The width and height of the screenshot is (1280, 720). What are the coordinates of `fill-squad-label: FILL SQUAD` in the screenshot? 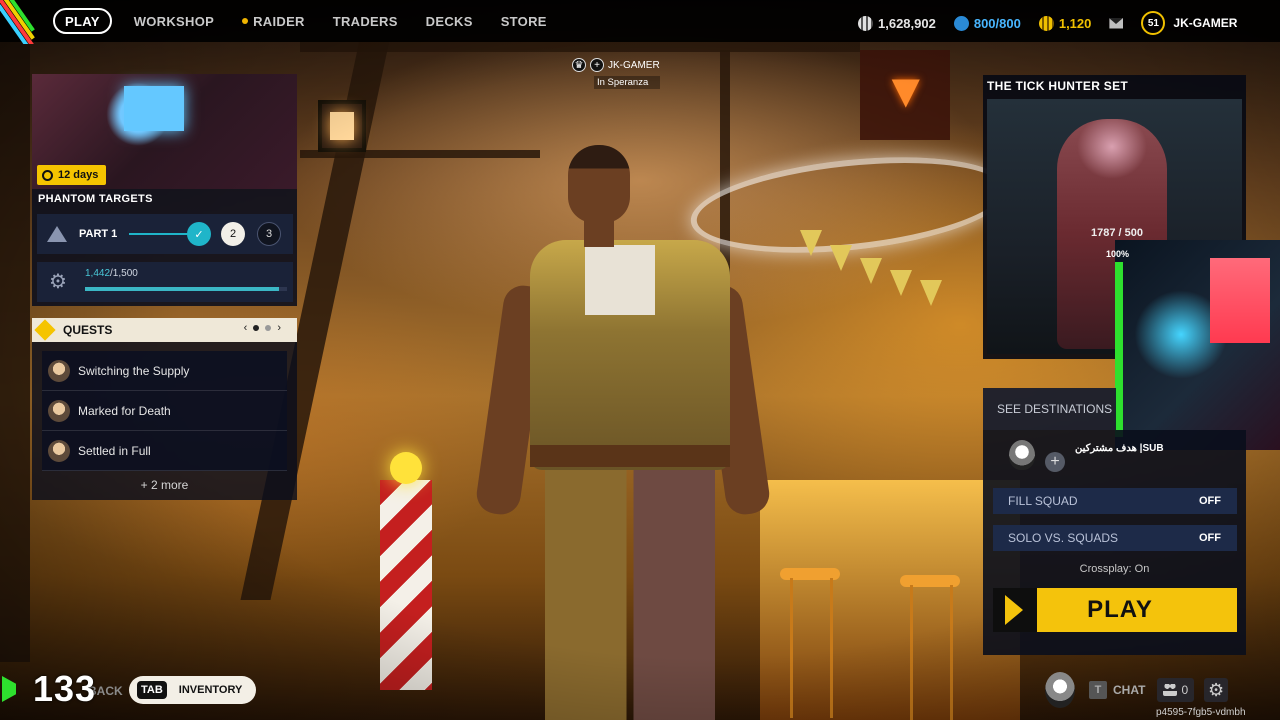 It's located at (1043, 501).